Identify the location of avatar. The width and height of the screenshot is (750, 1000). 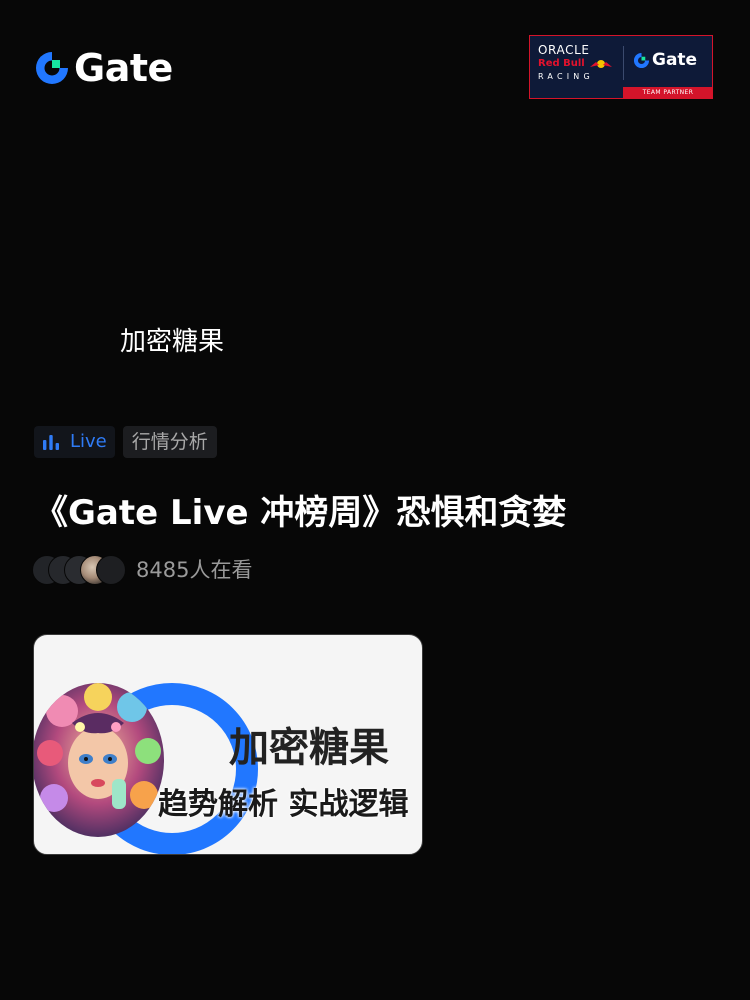
(111, 570).